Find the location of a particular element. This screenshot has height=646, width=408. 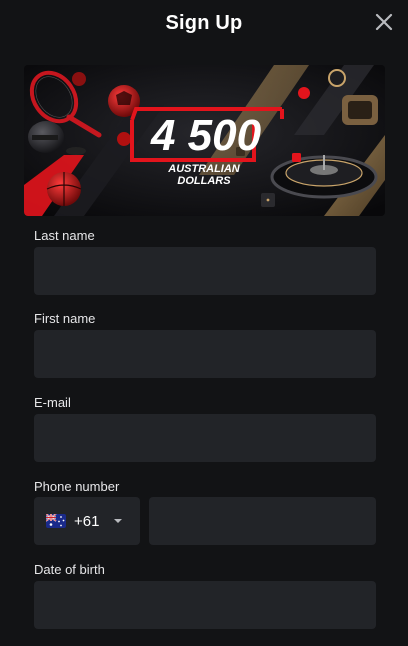

banner-amount: 4 500 is located at coordinates (206, 135).